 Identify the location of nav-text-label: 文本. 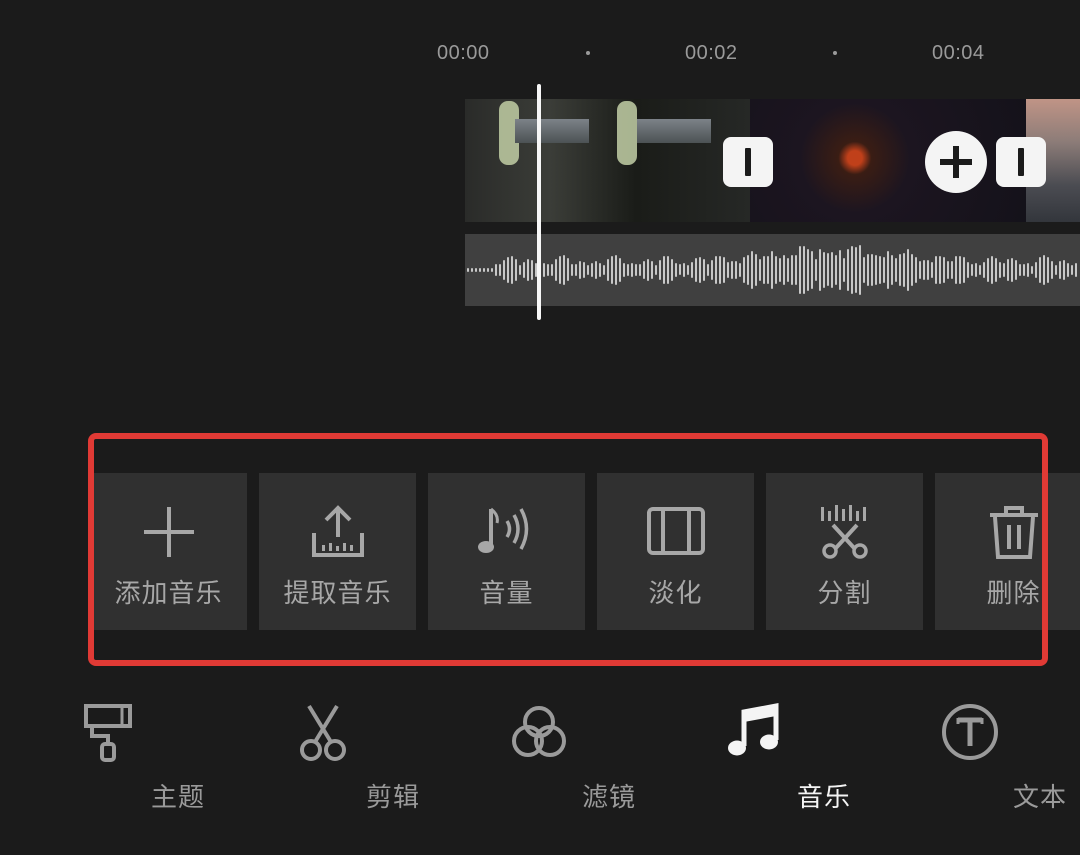
(1039, 798).